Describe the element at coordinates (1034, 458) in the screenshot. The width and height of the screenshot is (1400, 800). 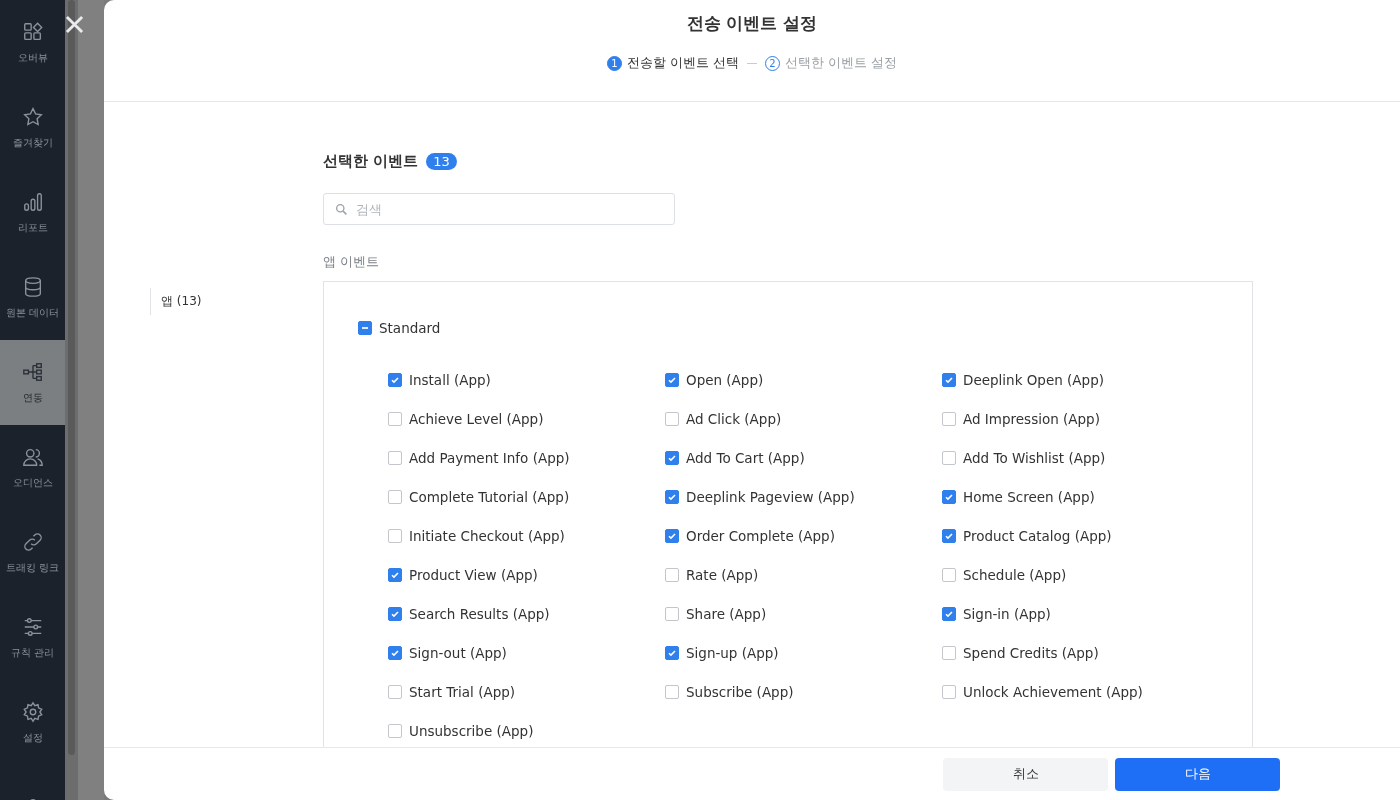
I see `event-label: Add To Wishlist (App)` at that location.